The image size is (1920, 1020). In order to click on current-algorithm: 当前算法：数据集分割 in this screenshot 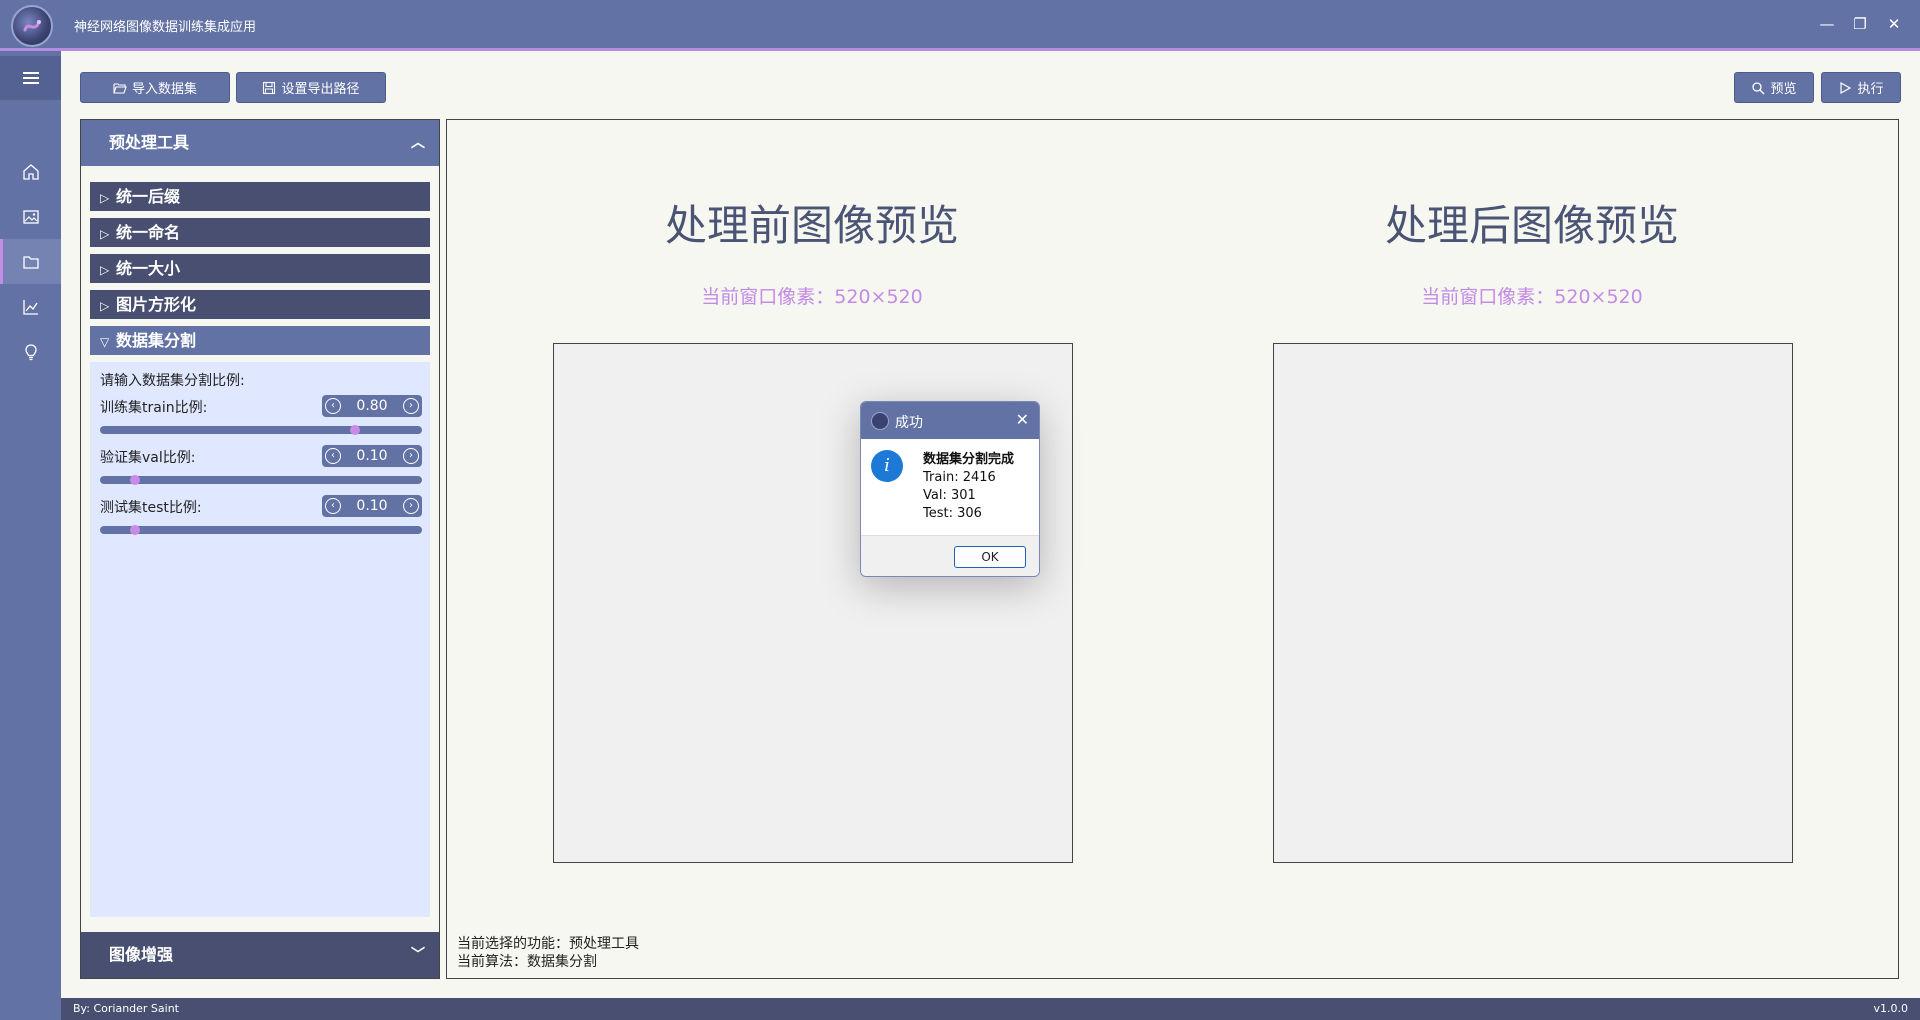, I will do `click(527, 962)`.